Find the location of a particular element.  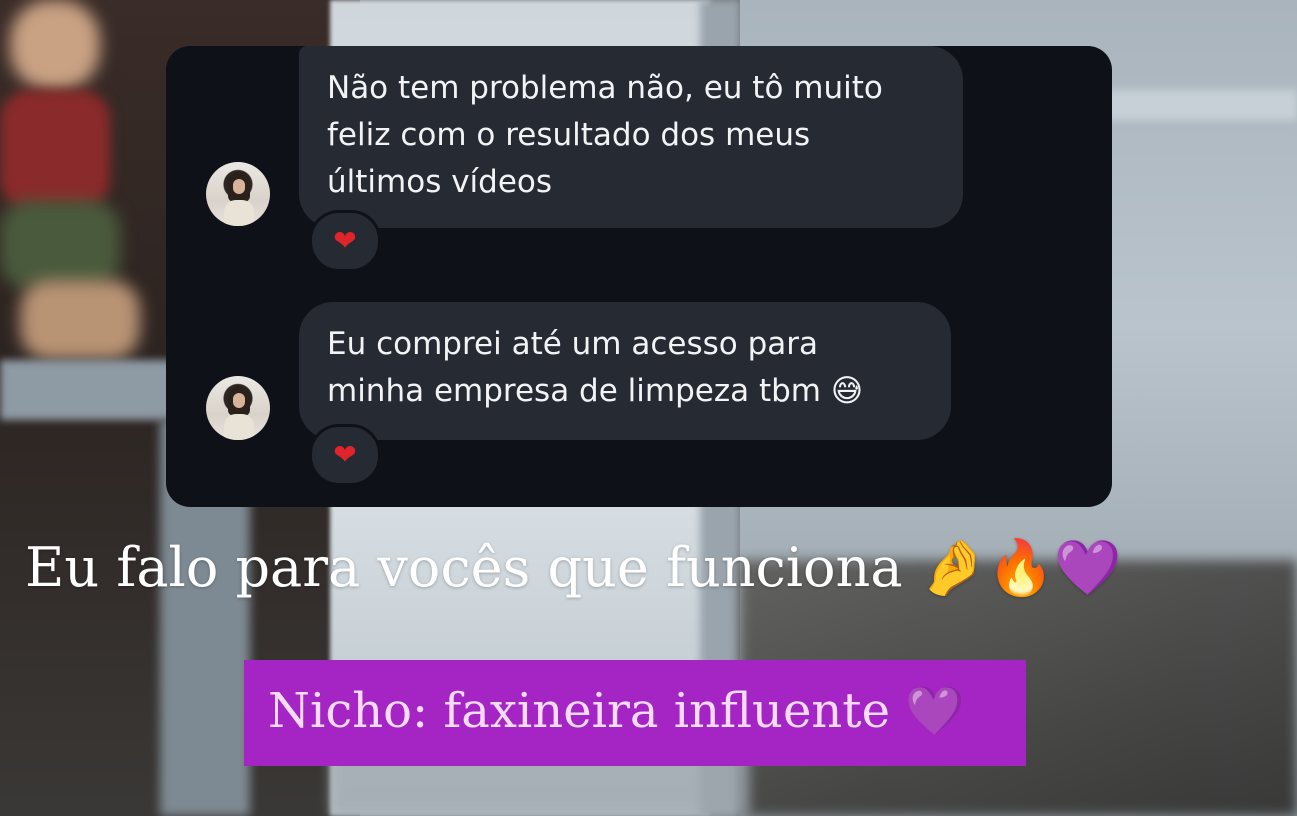

background-doll-head is located at coordinates (55, 45).